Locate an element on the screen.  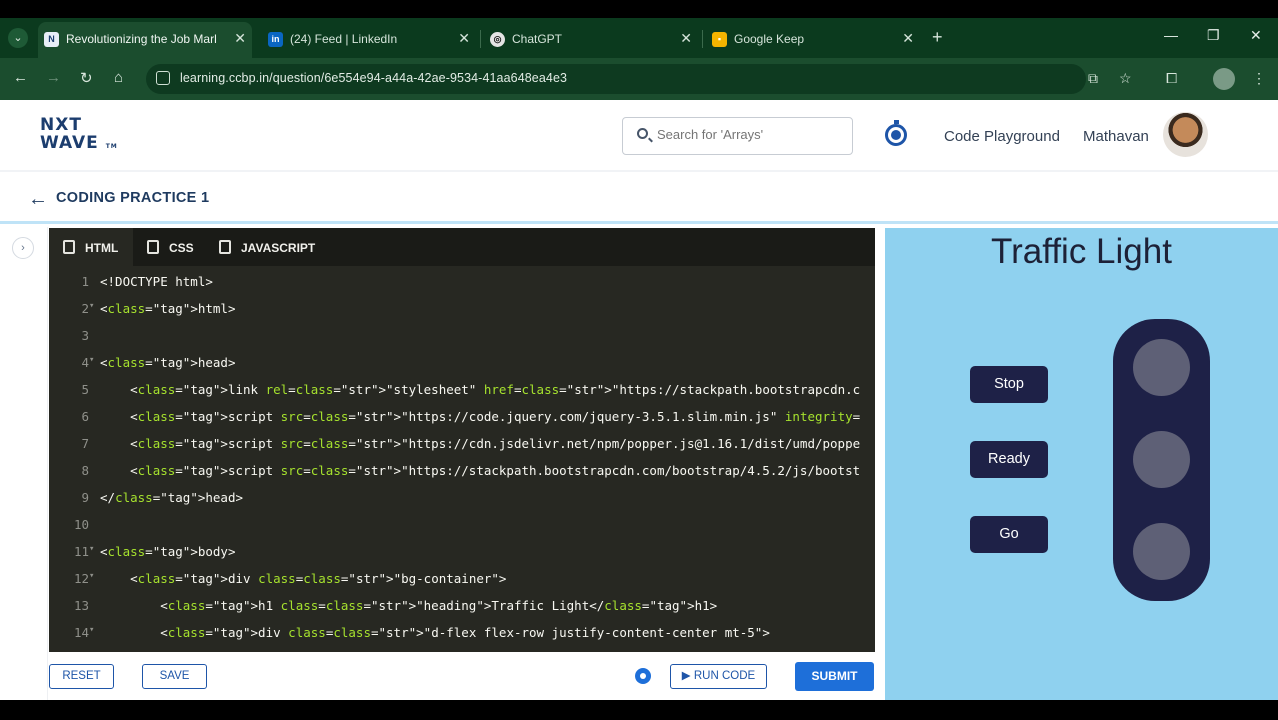
profile-avatar is located at coordinates (1224, 79).